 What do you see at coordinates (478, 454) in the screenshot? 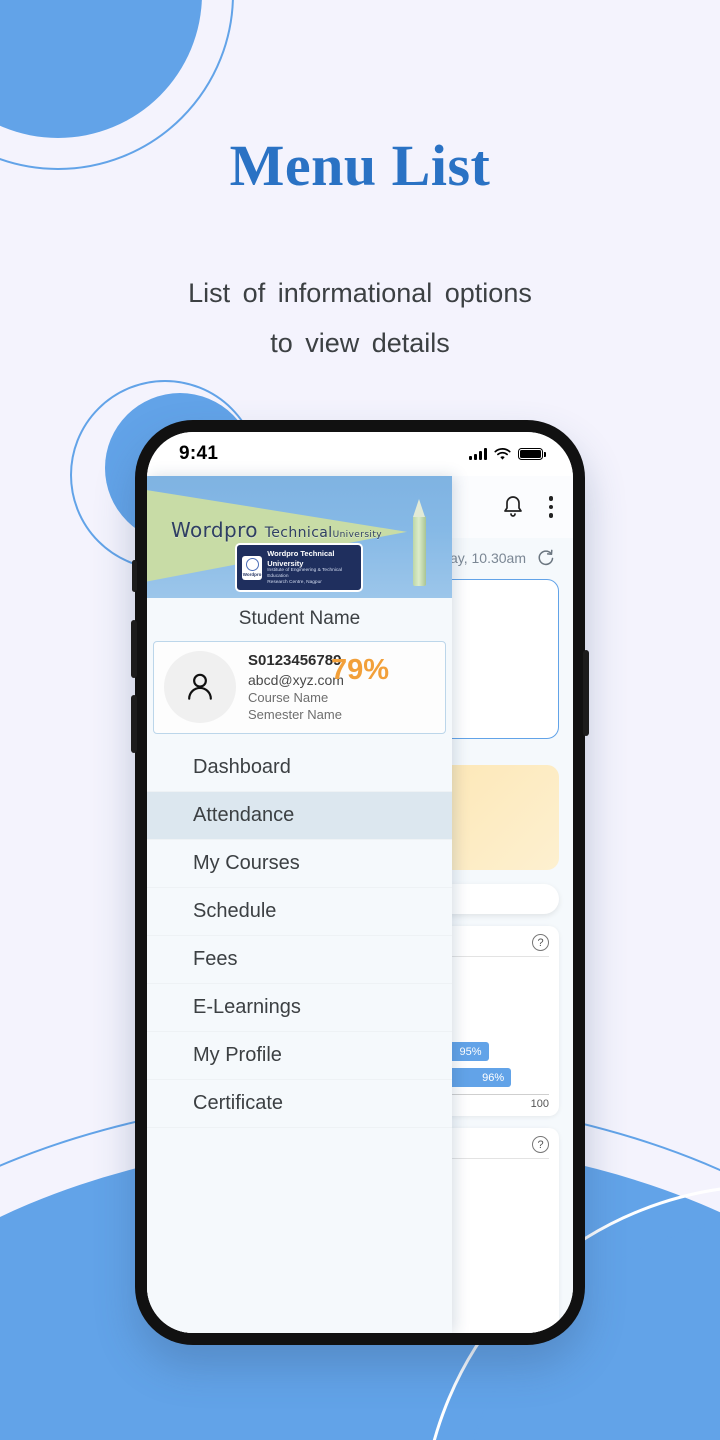
I see `signal-bars-icon` at bounding box center [478, 454].